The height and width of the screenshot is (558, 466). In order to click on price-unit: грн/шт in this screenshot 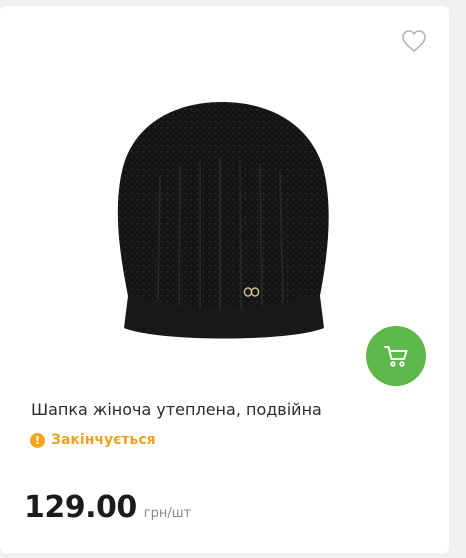, I will do `click(167, 513)`.